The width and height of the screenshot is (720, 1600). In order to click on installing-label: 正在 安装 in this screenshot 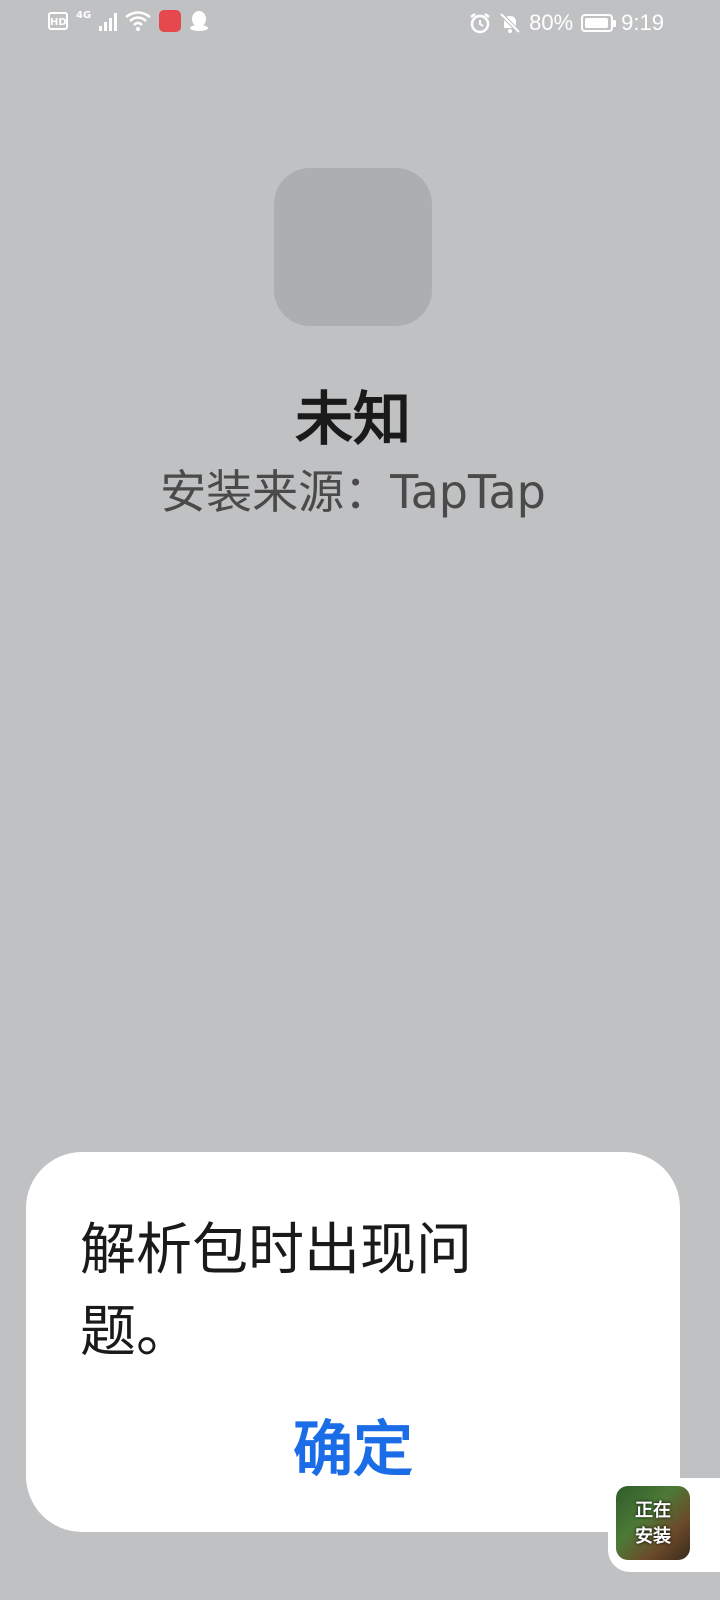, I will do `click(653, 1524)`.